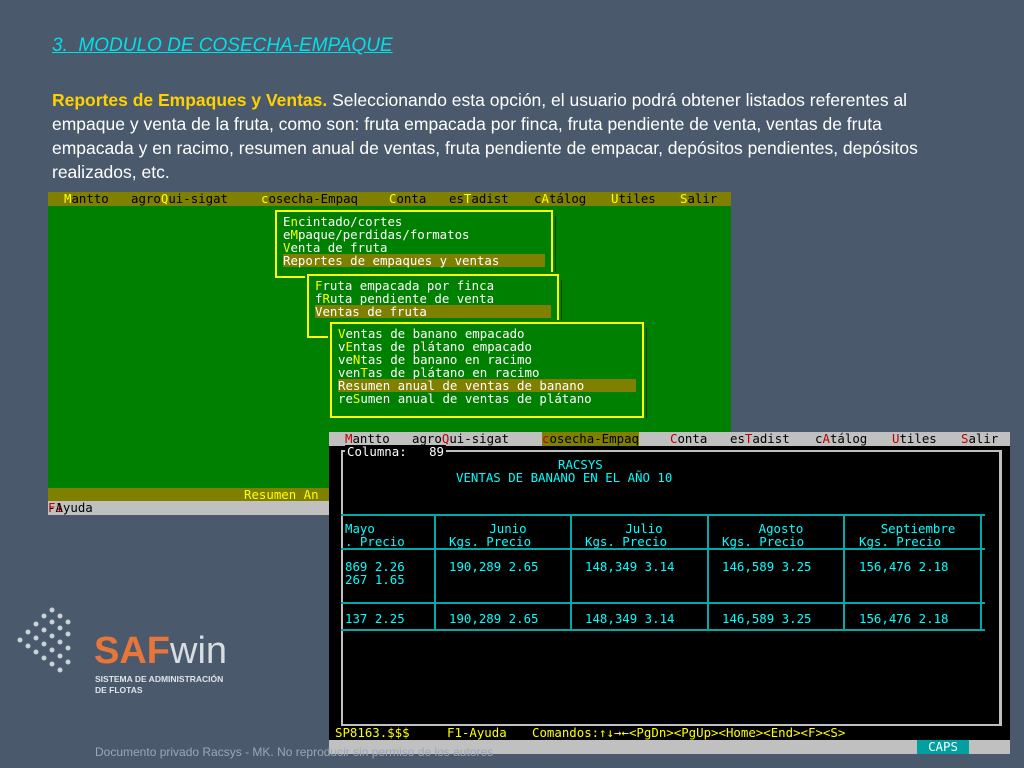  Describe the element at coordinates (86, 199) in the screenshot. I see `menubar-item-0: Mantto` at that location.